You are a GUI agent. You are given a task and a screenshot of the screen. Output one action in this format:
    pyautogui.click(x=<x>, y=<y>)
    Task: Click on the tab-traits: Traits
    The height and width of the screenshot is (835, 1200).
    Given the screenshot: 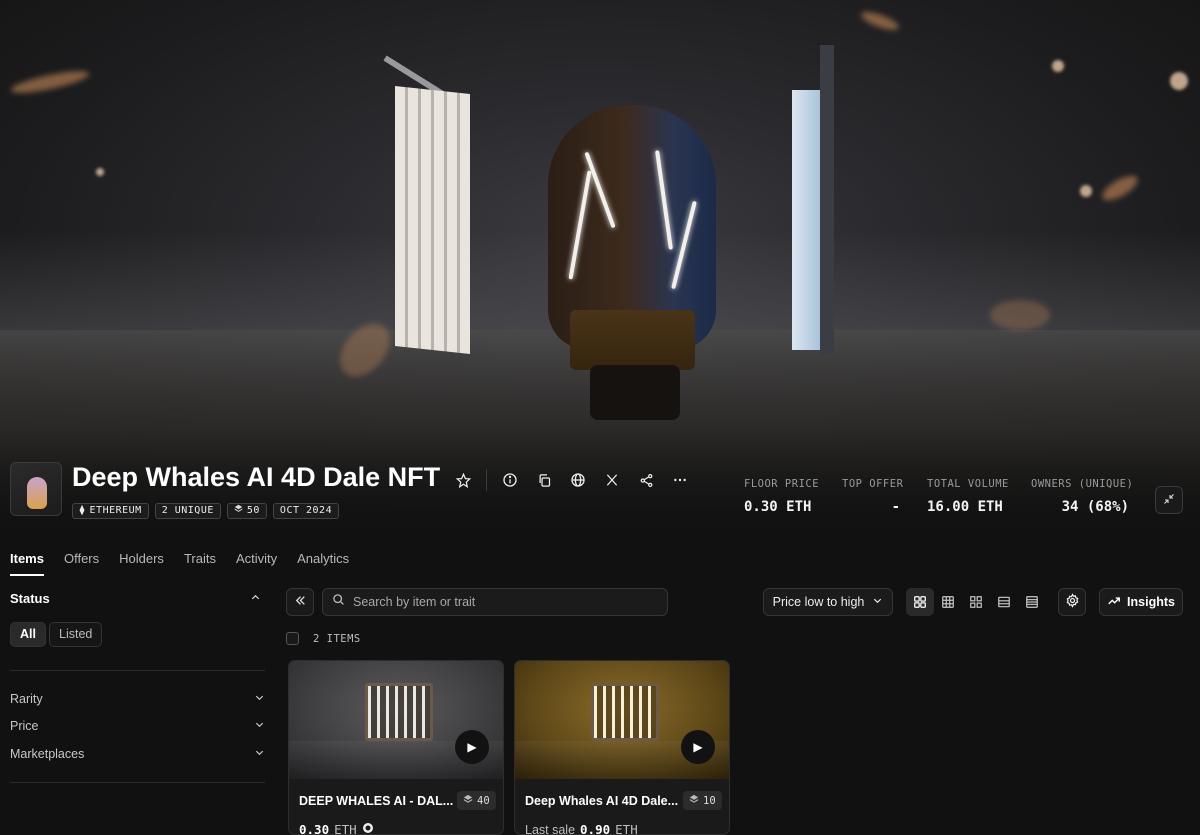 What is the action you would take?
    pyautogui.click(x=200, y=563)
    